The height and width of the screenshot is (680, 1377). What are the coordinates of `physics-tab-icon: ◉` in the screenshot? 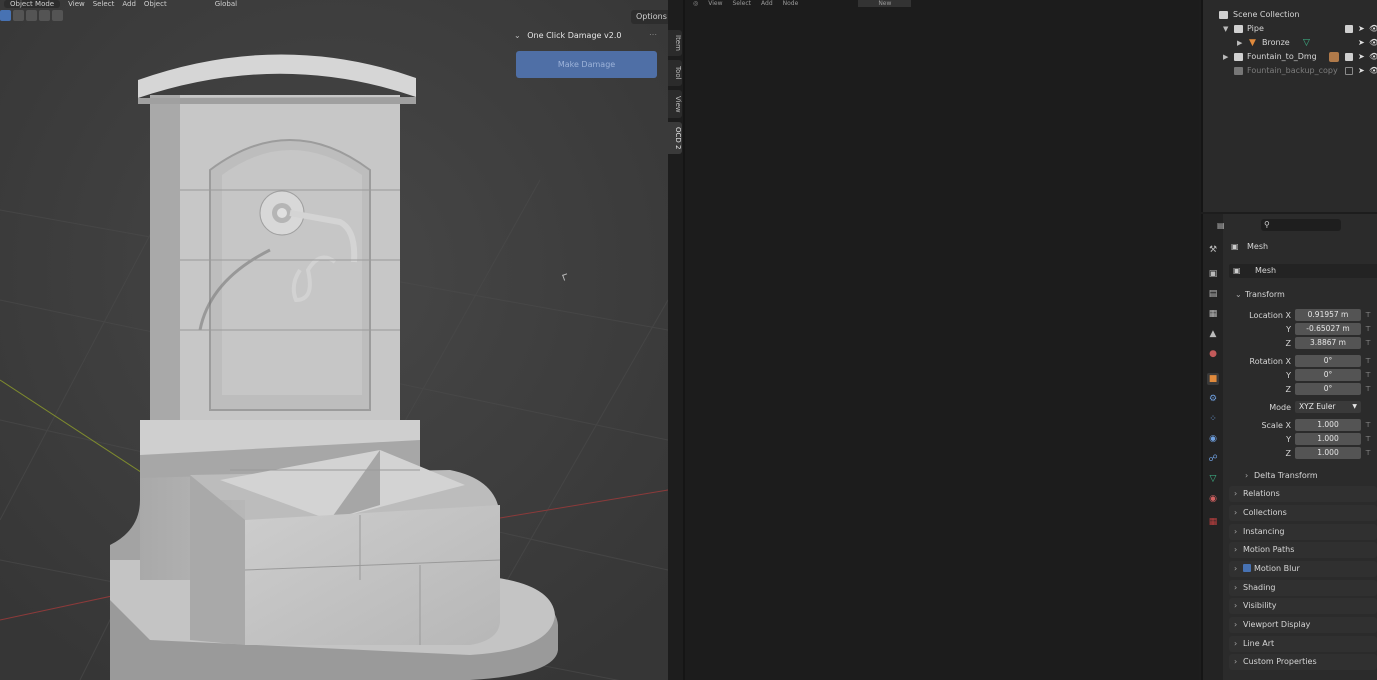 It's located at (1213, 439).